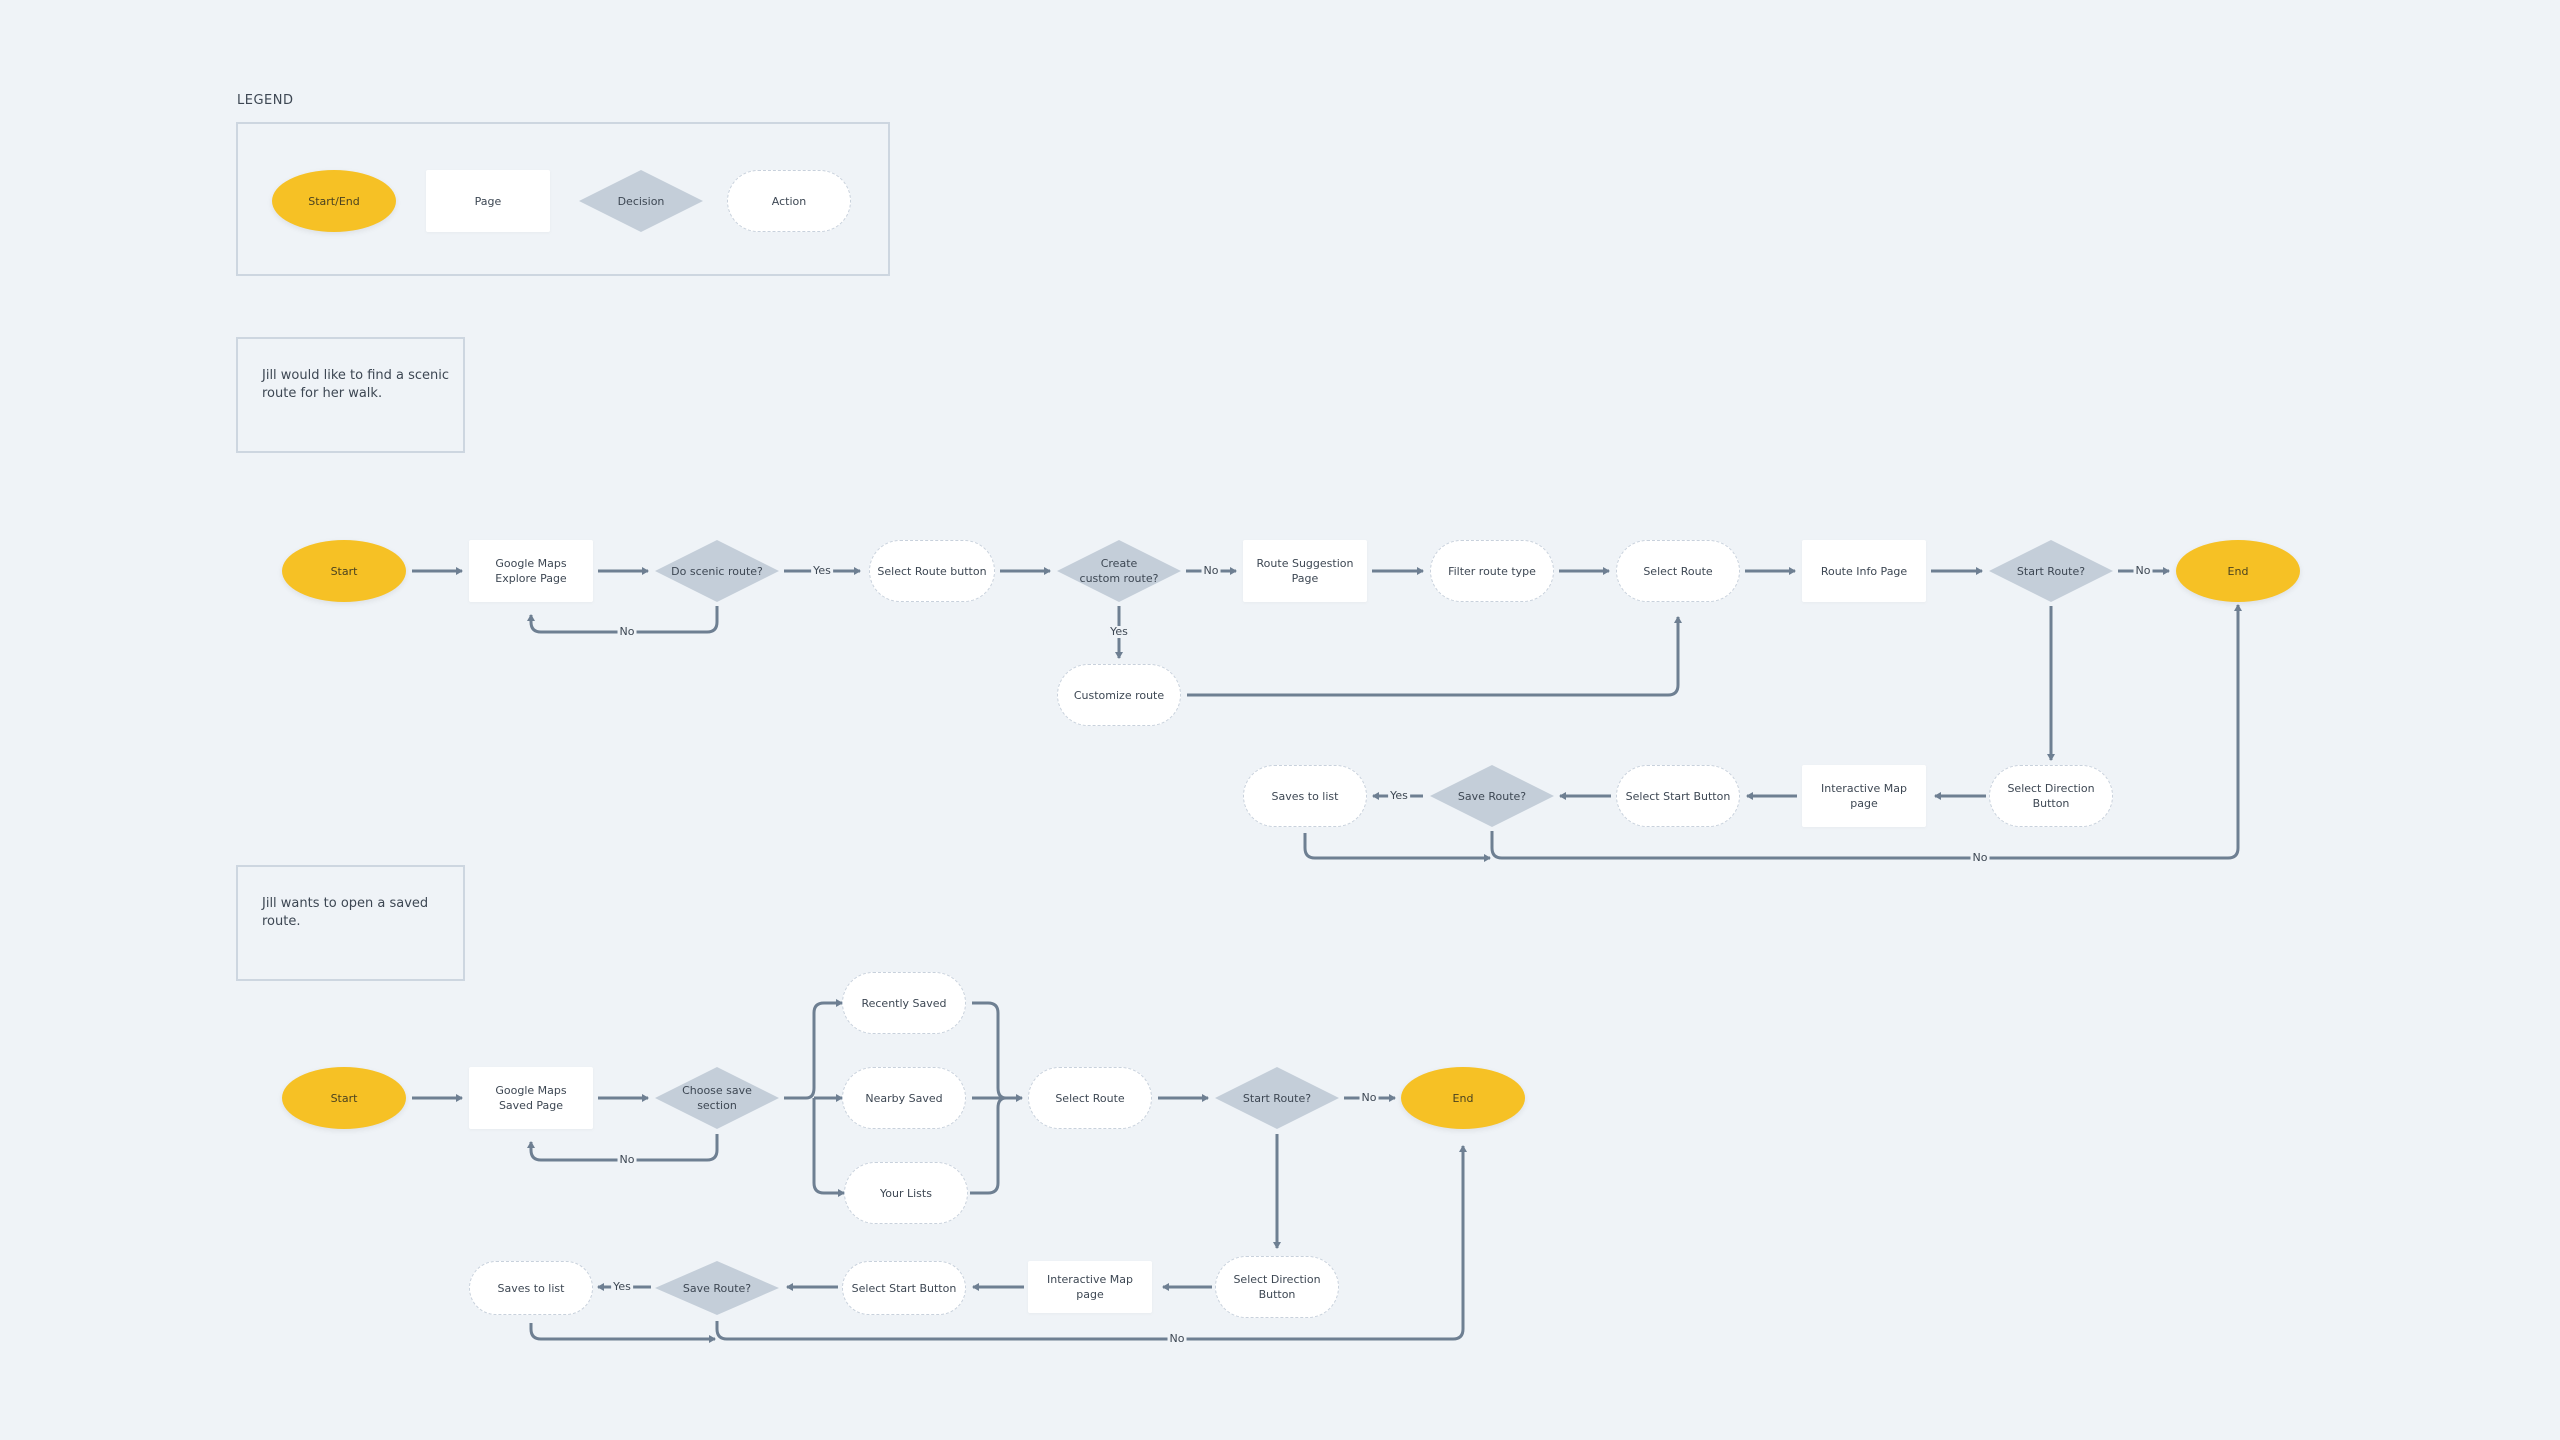 Image resolution: width=2560 pixels, height=1440 pixels. Describe the element at coordinates (822, 570) in the screenshot. I see `label-scenic-yes: Yes` at that location.